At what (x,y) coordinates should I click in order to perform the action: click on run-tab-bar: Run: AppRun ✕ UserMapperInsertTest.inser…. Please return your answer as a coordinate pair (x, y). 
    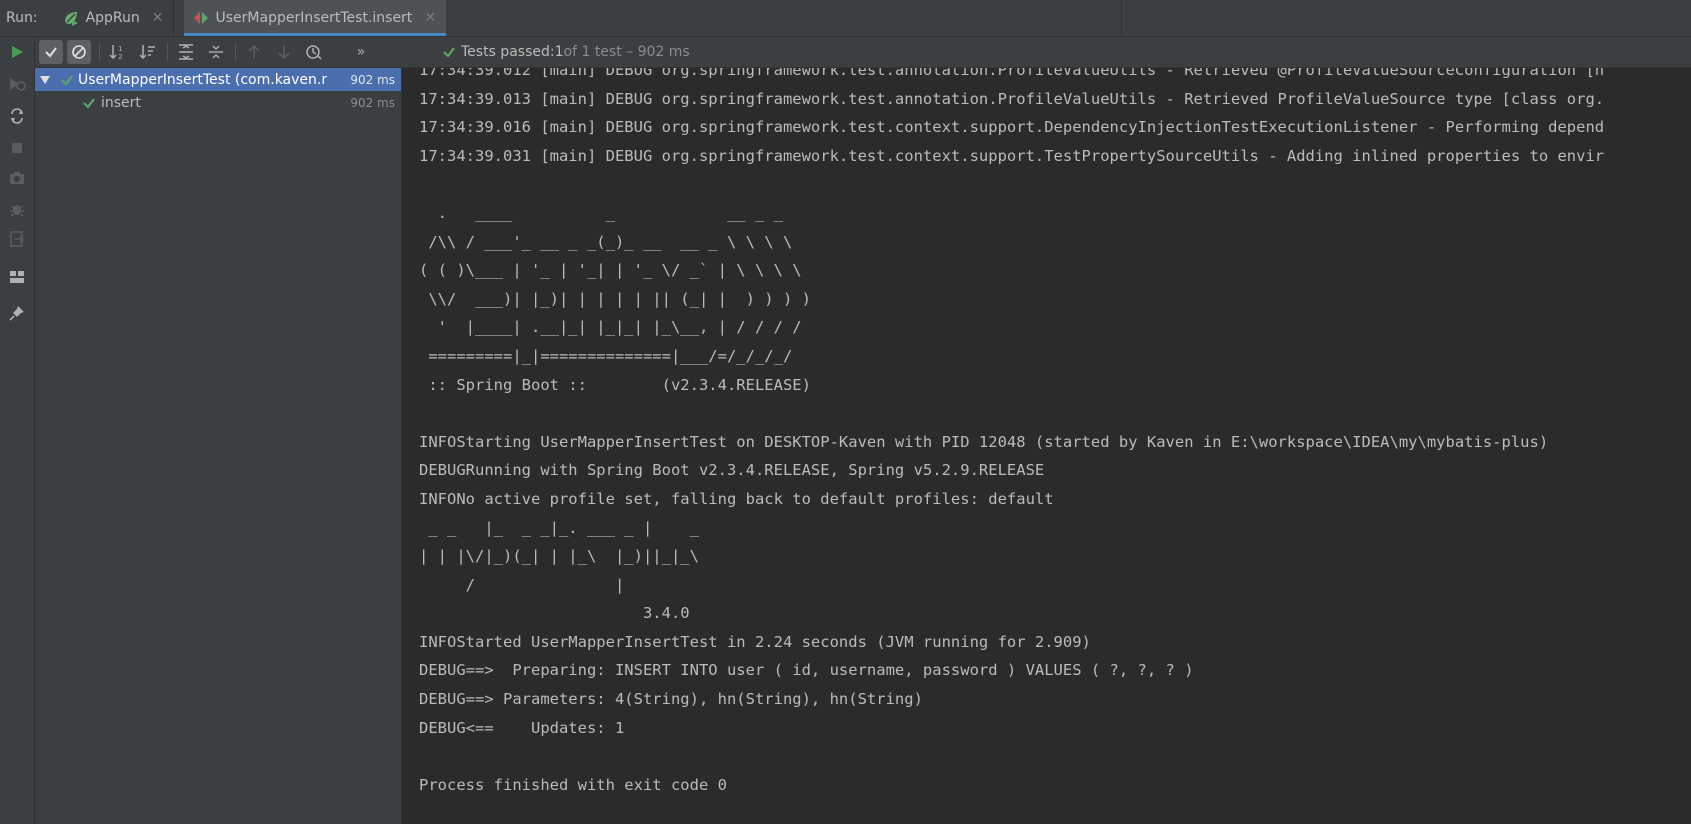
    Looking at the image, I should click on (845, 18).